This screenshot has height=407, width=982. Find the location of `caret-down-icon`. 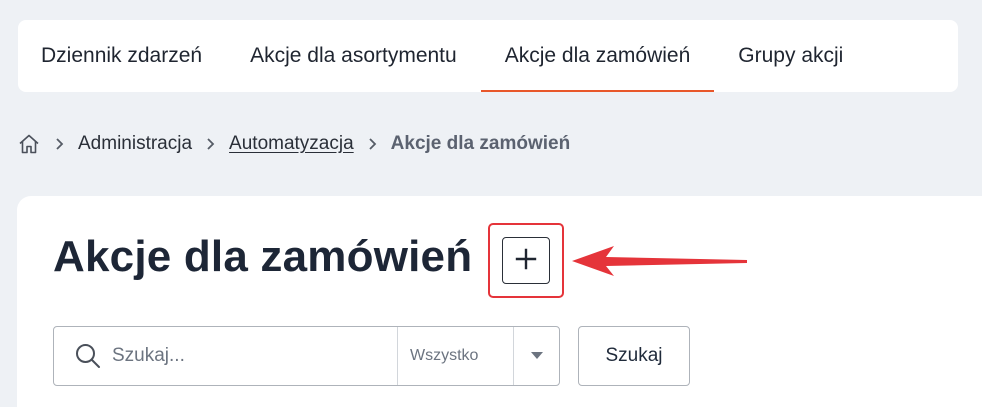

caret-down-icon is located at coordinates (536, 356).